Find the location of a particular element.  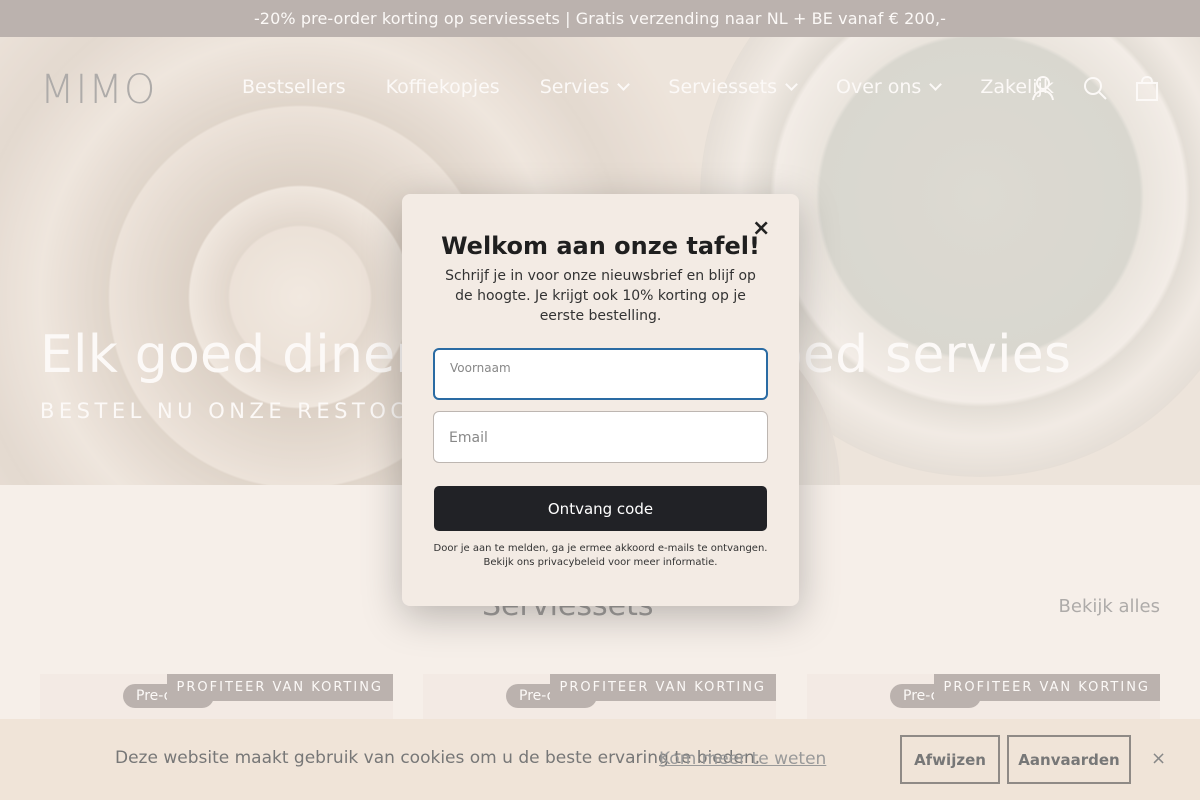

email-field: Email is located at coordinates (600, 437).